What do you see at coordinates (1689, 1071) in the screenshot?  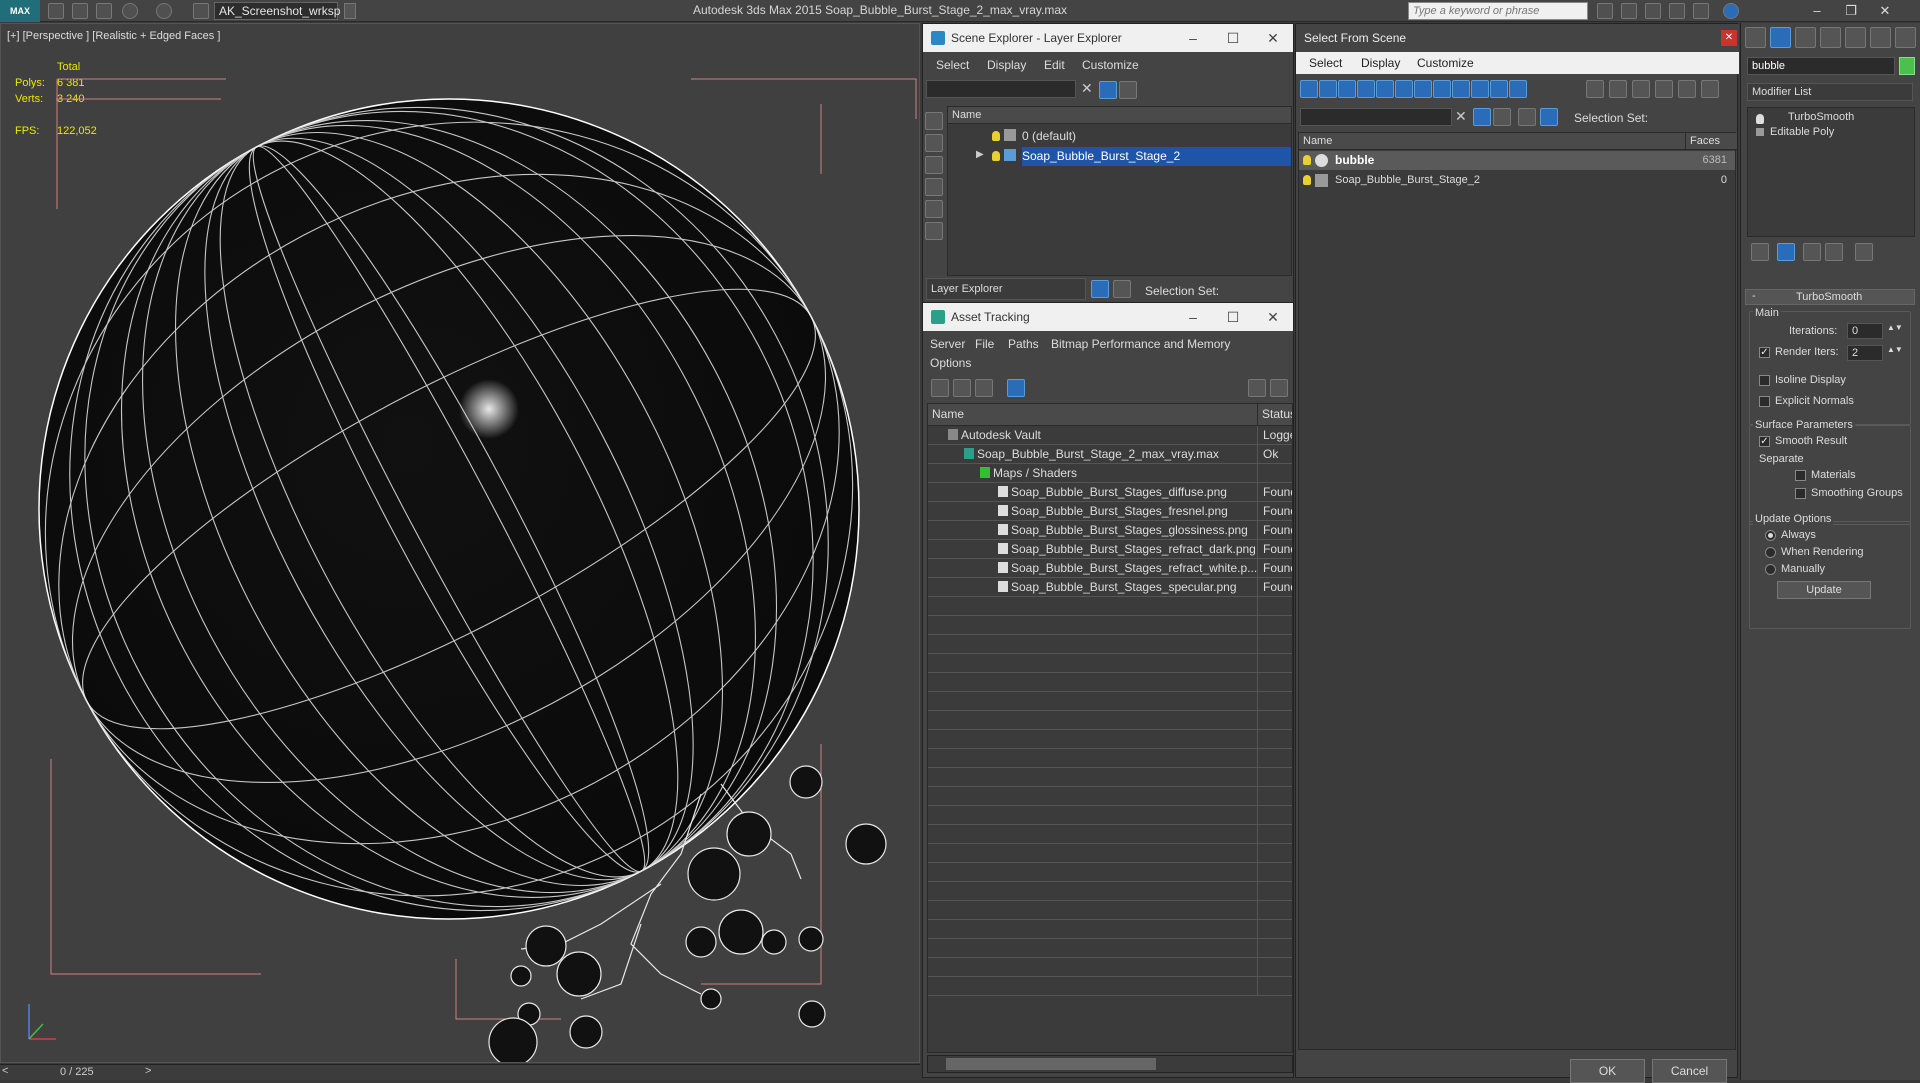 I see `cancel-button: Cancel` at bounding box center [1689, 1071].